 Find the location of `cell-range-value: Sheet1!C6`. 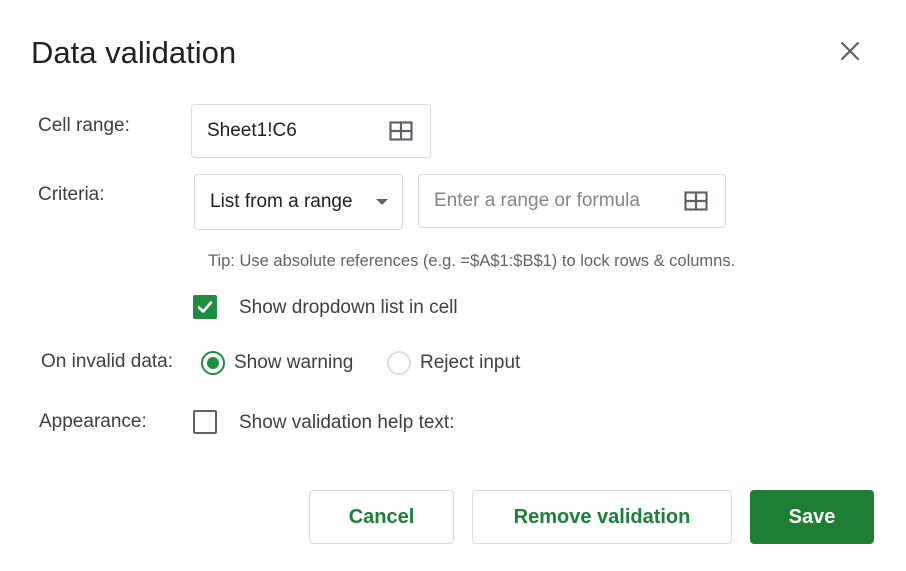

cell-range-value: Sheet1!C6 is located at coordinates (252, 130).